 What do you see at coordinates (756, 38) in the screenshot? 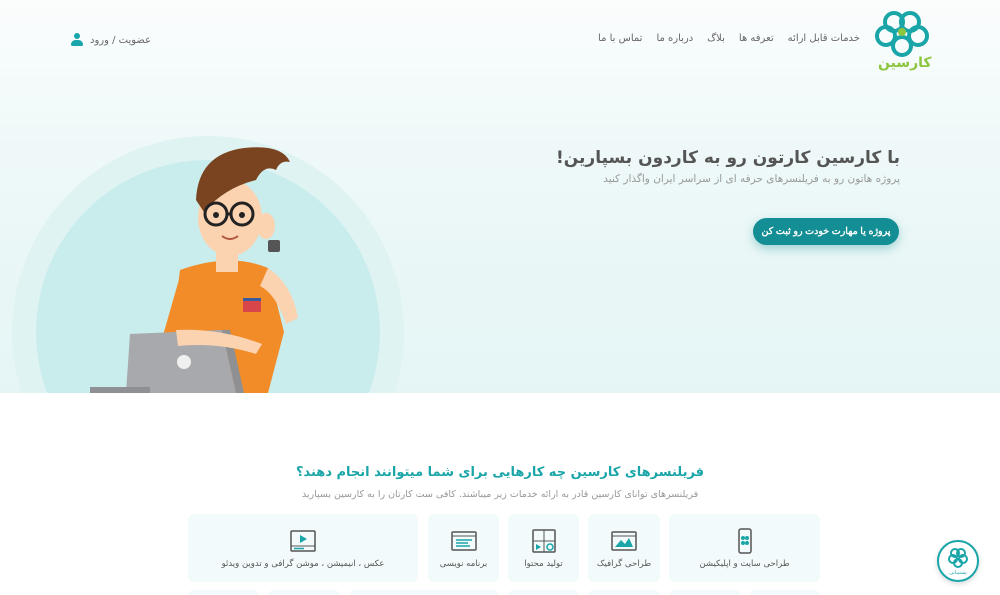
I see `nav-item-pricing: تعرفه ها` at bounding box center [756, 38].